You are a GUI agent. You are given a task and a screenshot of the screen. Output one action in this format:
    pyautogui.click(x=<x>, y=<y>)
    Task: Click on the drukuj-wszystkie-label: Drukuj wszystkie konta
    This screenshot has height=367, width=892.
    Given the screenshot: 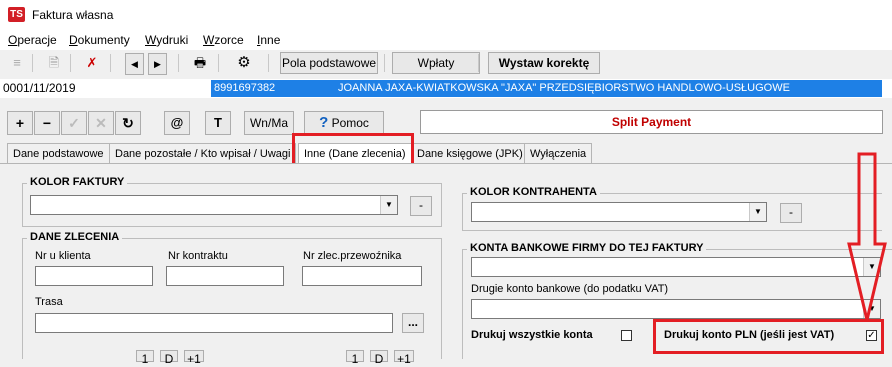 What is the action you would take?
    pyautogui.click(x=532, y=335)
    